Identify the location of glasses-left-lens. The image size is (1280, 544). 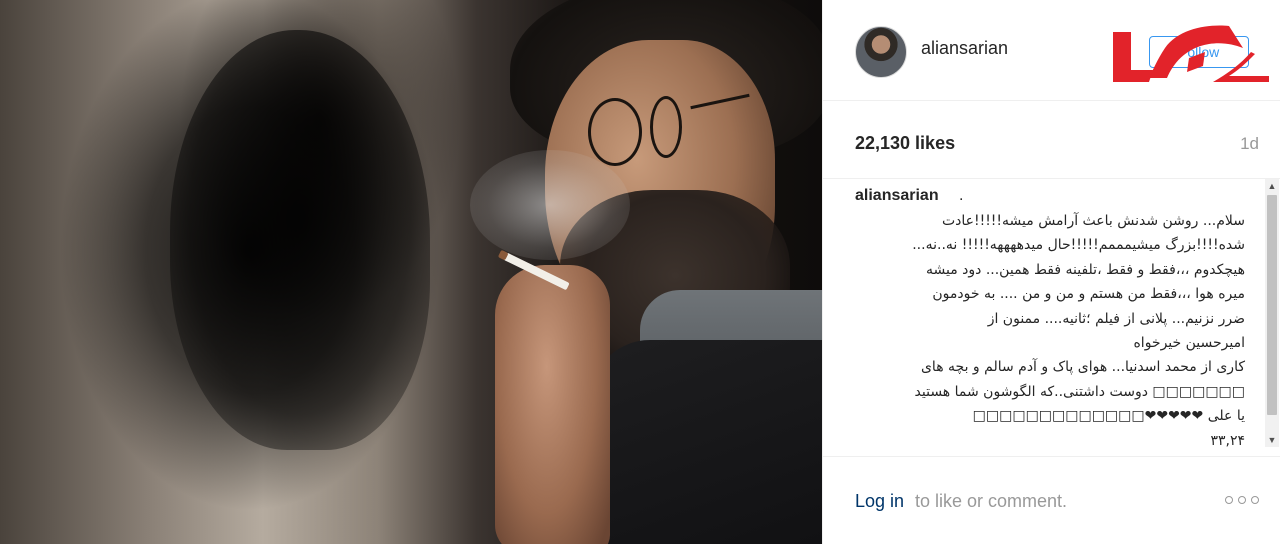
(615, 132).